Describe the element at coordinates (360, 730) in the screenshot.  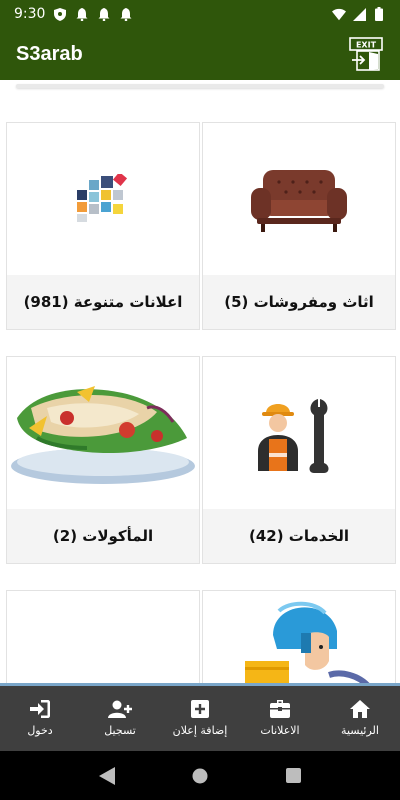
I see `nav-label: الرئيسية` at that location.